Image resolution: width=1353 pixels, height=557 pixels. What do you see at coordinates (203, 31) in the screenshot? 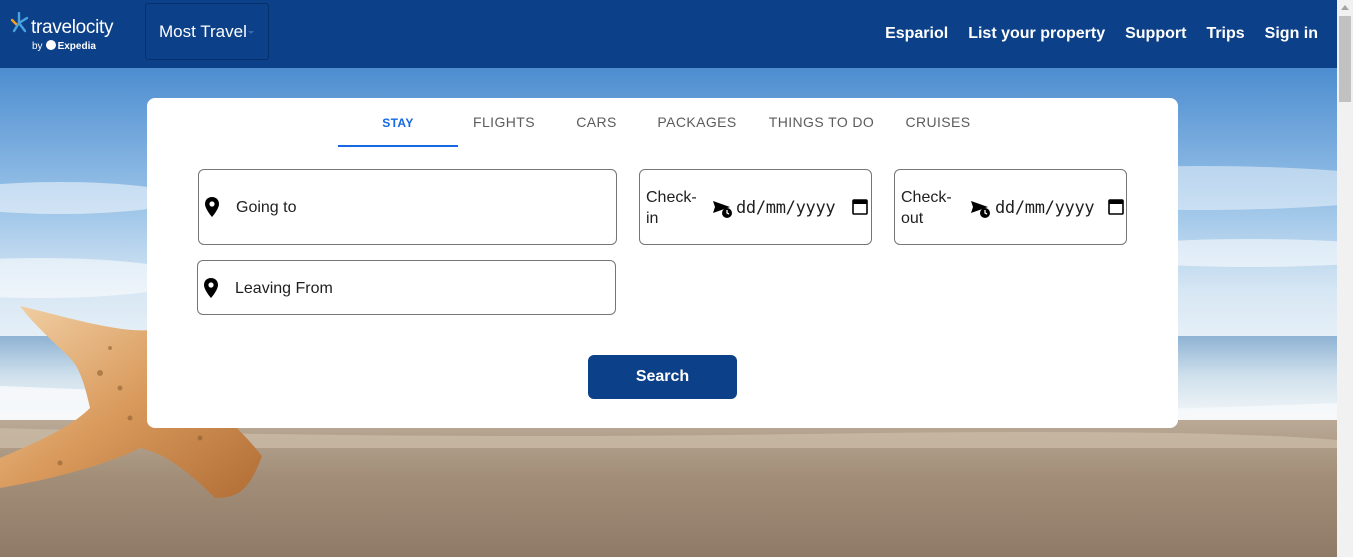
I see `most-travel-label: Most Travel` at bounding box center [203, 31].